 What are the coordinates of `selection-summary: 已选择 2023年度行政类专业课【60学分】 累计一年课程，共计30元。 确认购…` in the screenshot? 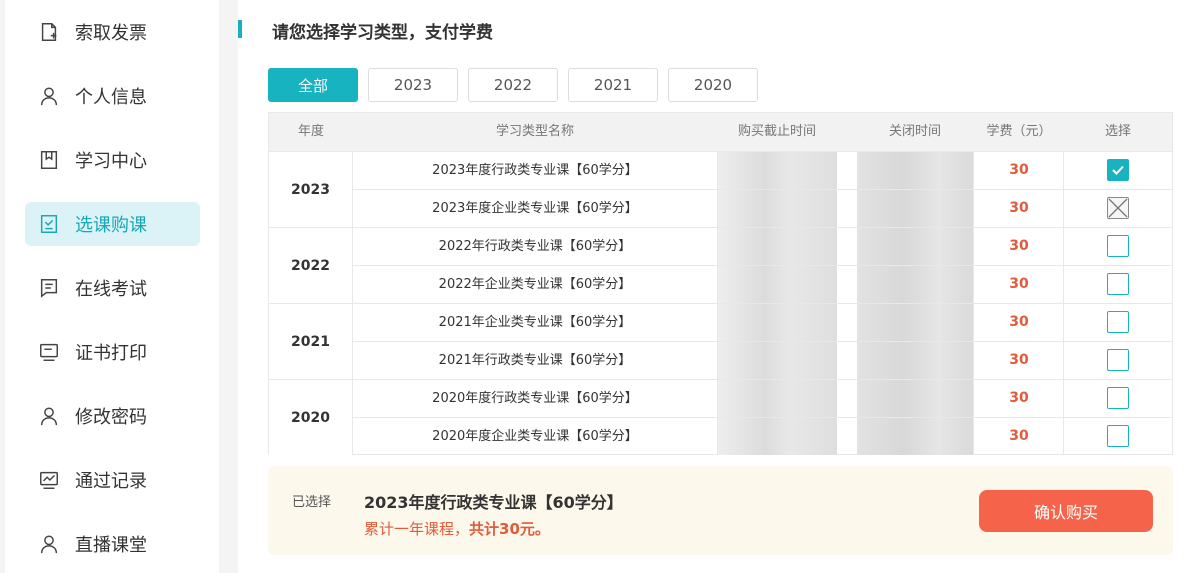 It's located at (720, 510).